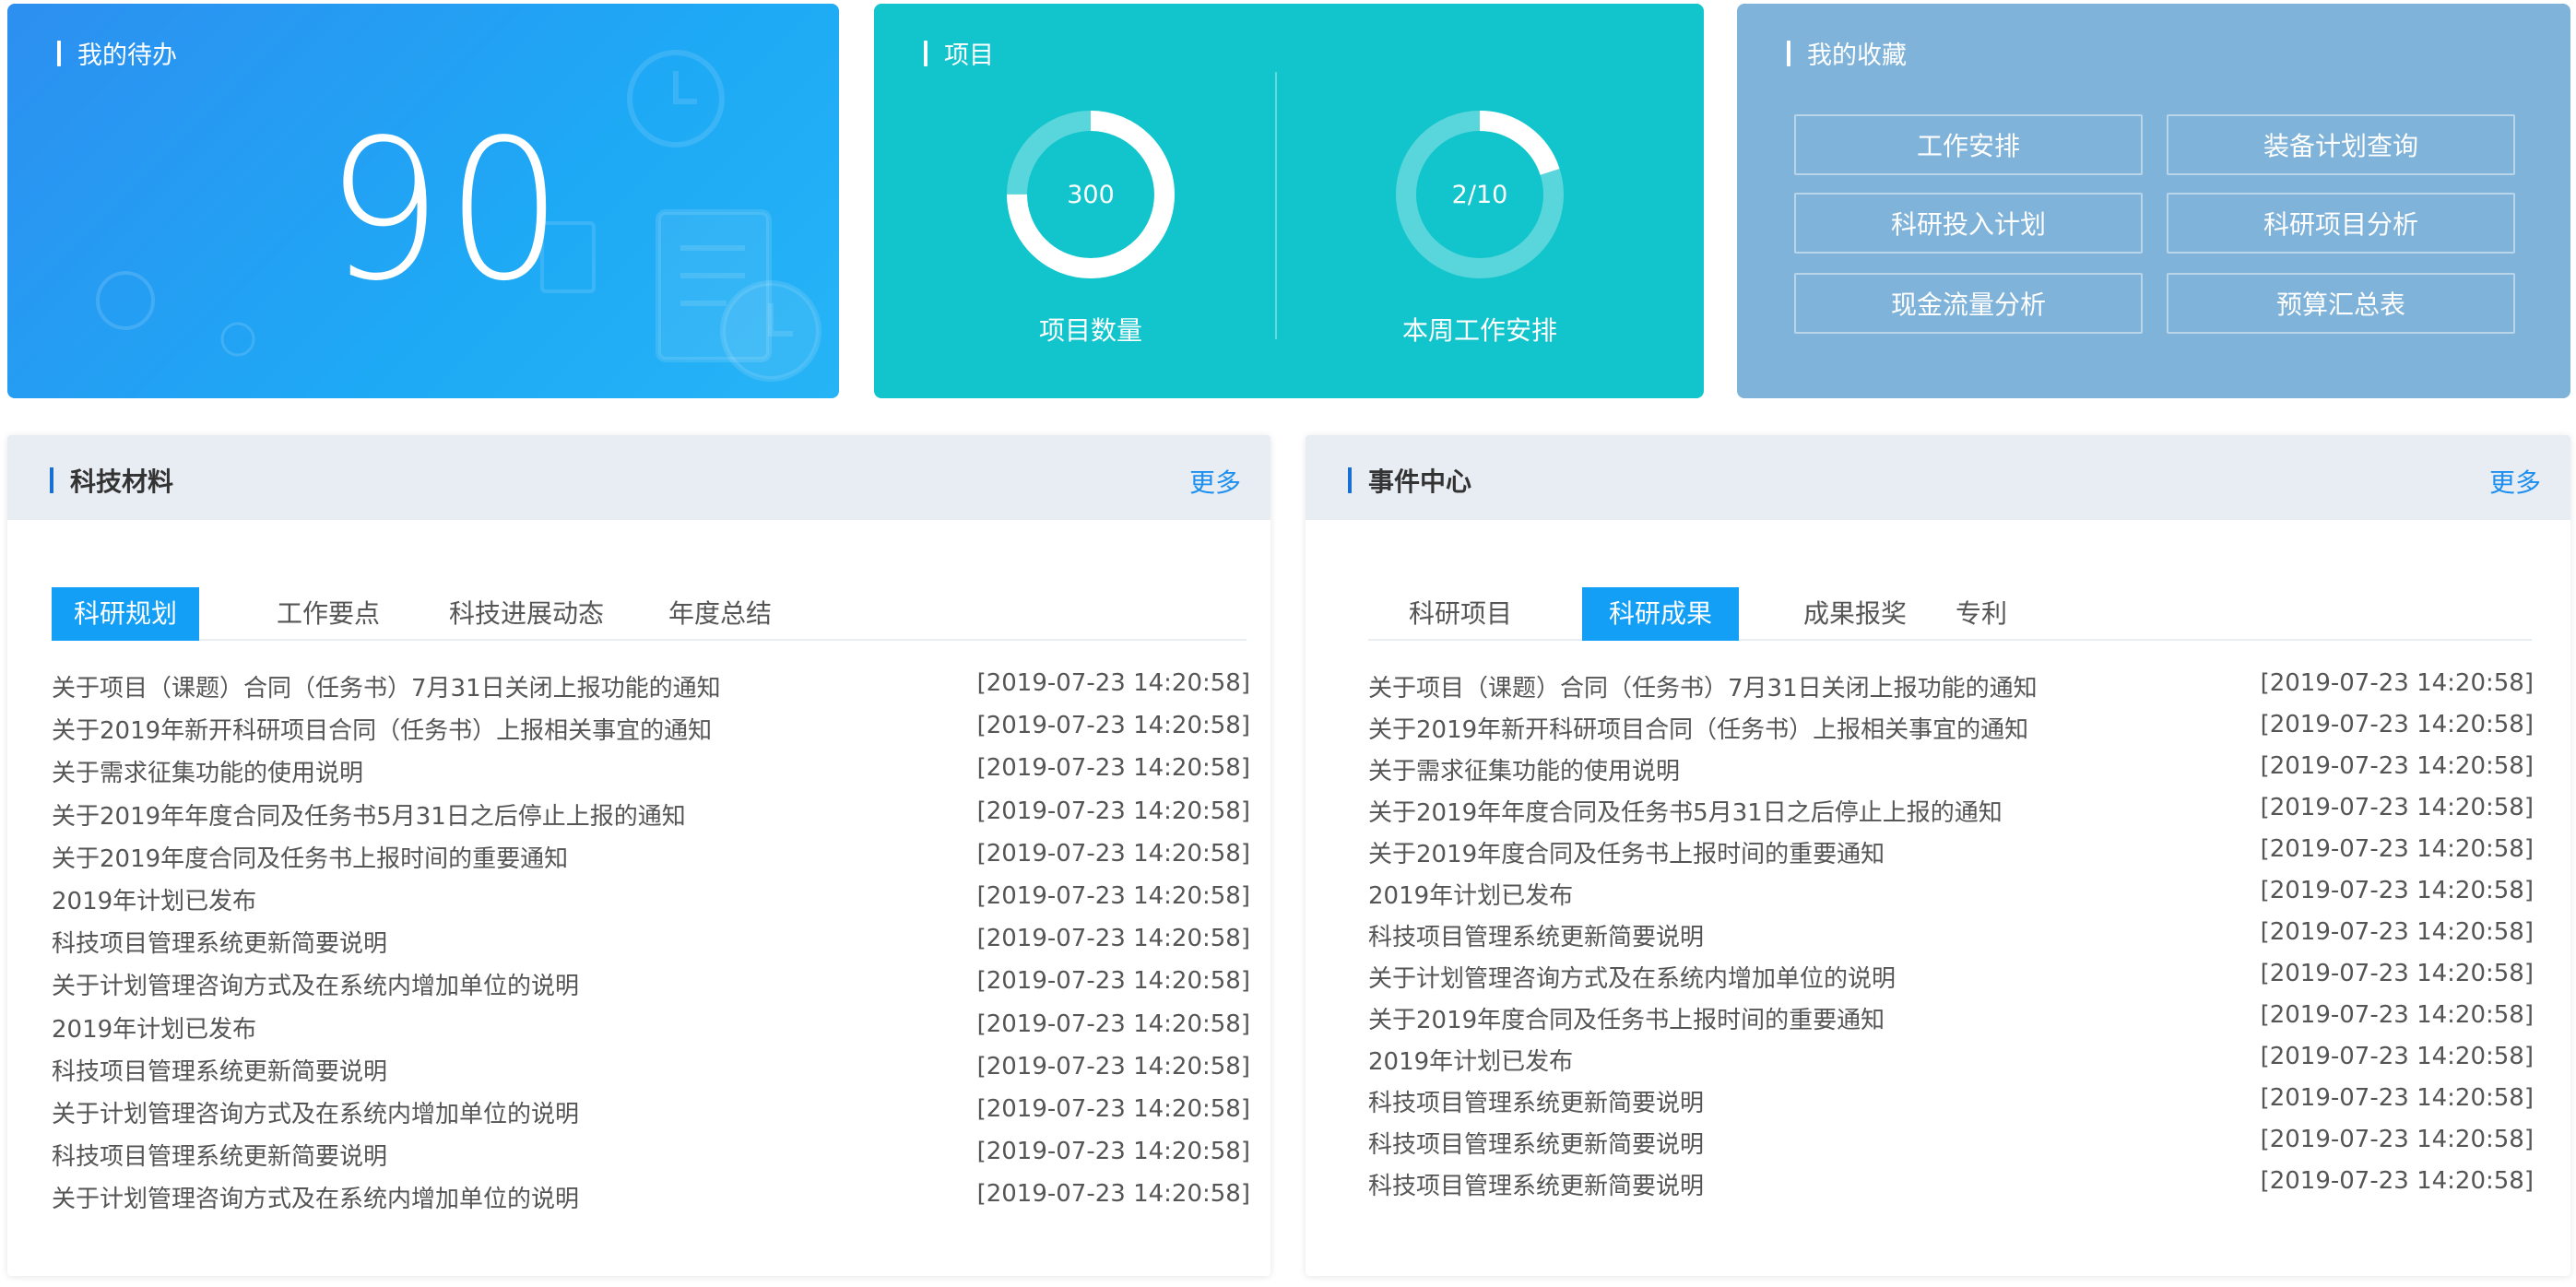 This screenshot has width=2576, height=1287. I want to click on ring-label: 项目数量, so click(1090, 330).